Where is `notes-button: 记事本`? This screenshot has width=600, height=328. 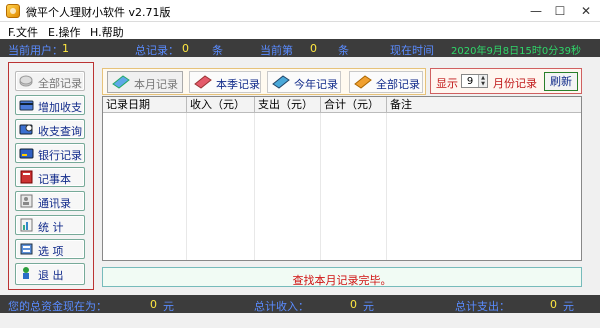
notes-button: 记事本 is located at coordinates (50, 177).